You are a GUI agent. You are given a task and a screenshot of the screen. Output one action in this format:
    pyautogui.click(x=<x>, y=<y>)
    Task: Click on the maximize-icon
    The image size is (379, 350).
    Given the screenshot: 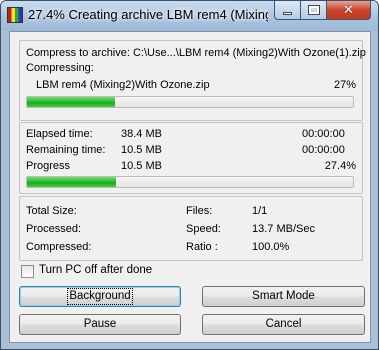 What is the action you would take?
    pyautogui.click(x=313, y=10)
    